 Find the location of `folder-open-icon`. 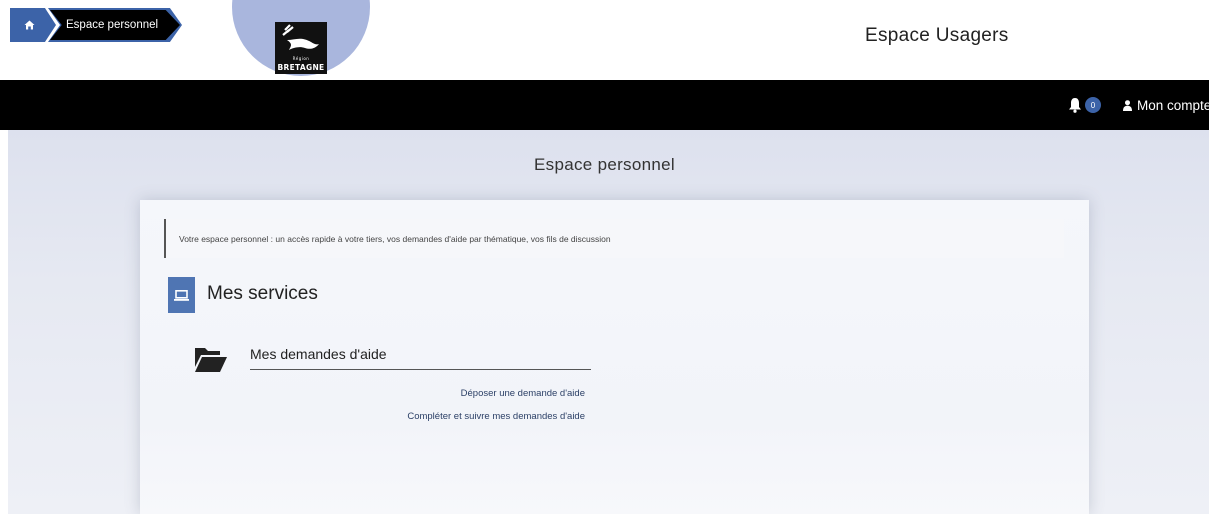

folder-open-icon is located at coordinates (211, 360).